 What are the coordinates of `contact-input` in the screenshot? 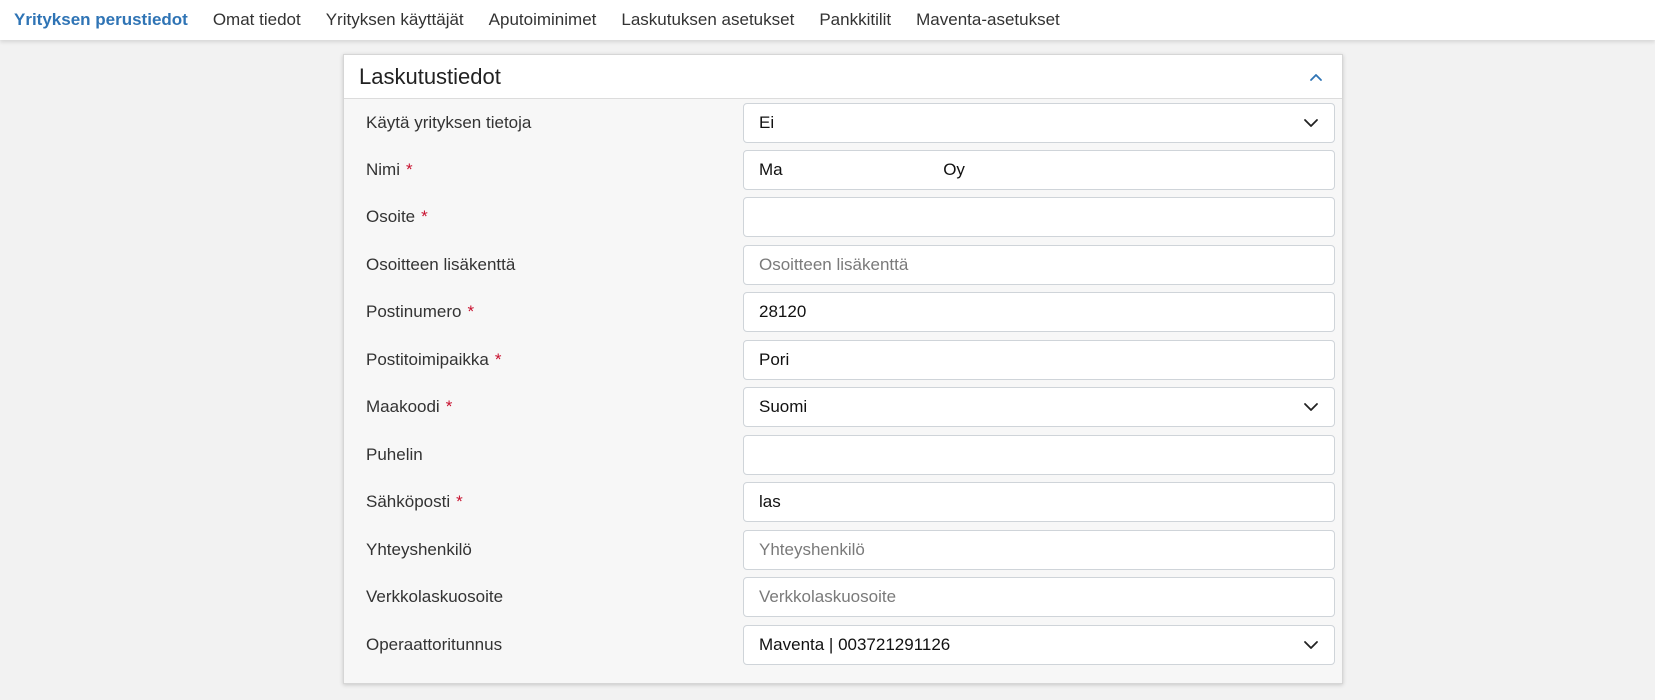 It's located at (1039, 550).